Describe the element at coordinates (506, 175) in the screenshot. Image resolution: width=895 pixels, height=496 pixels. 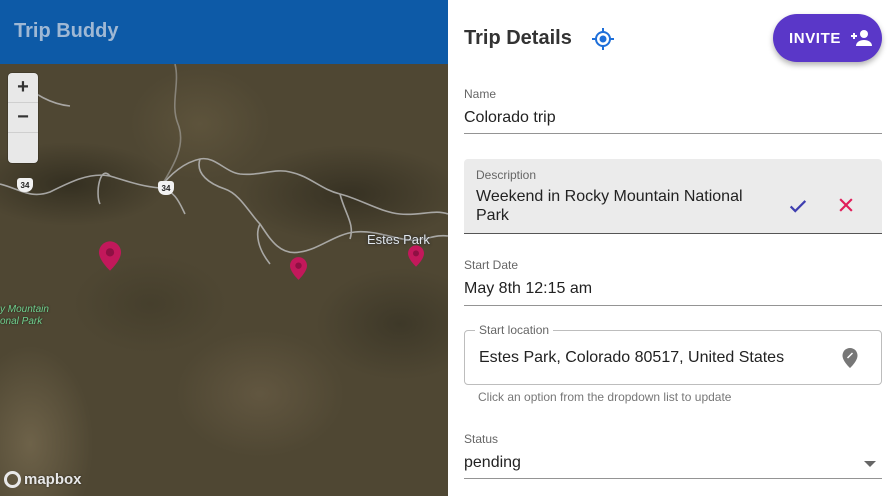
I see `description-label: Description` at that location.